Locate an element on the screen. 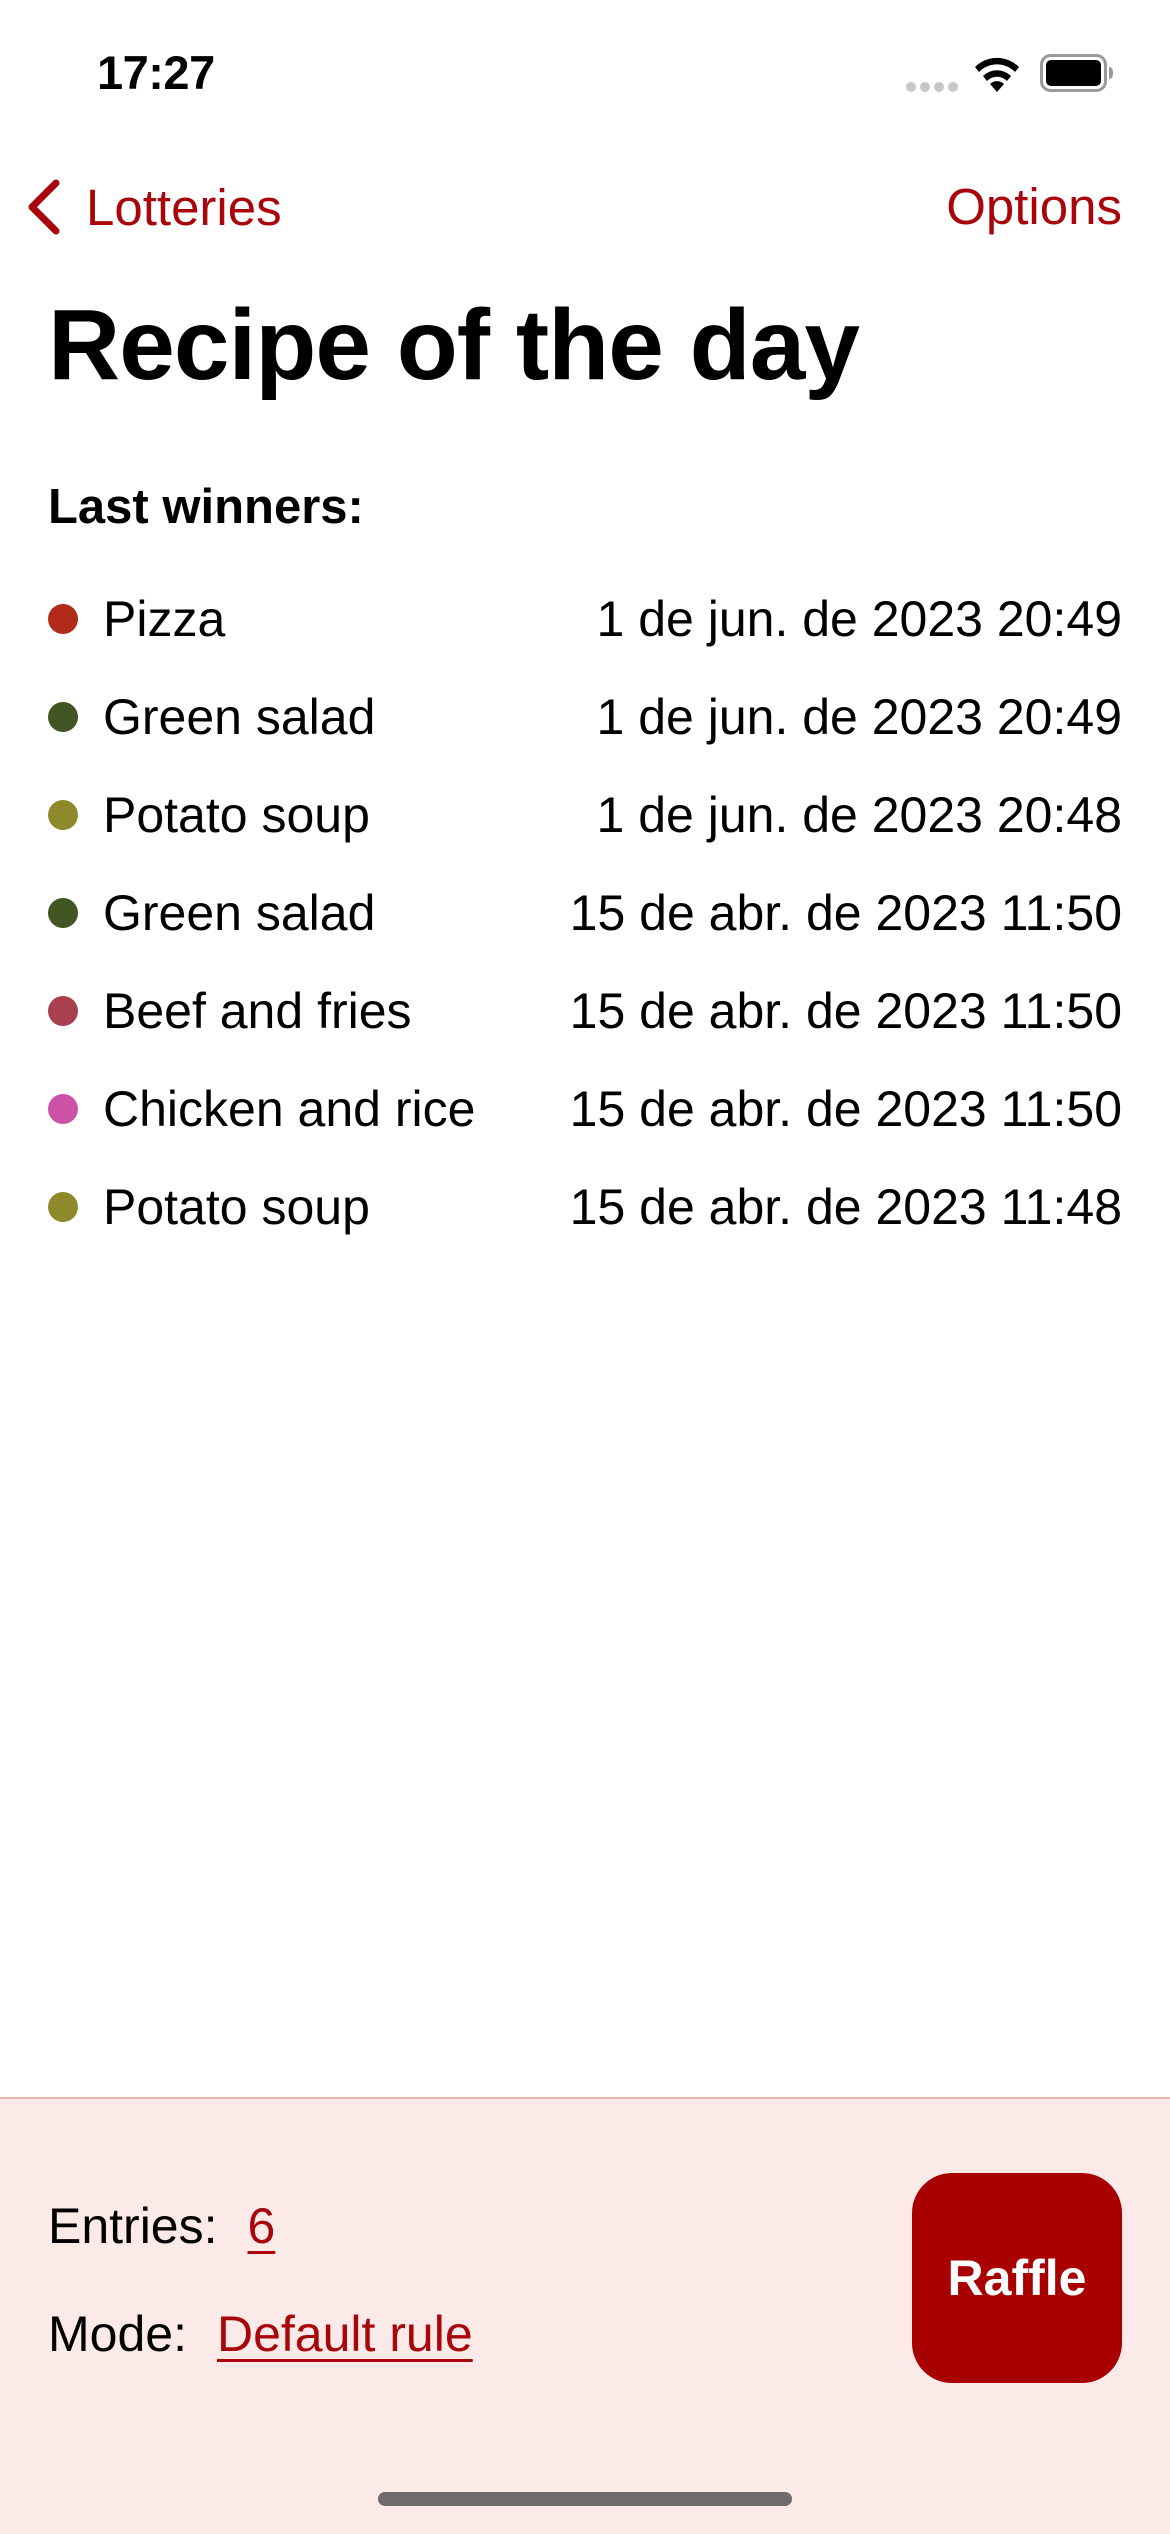  cellular-signal-icon is located at coordinates (932, 87).